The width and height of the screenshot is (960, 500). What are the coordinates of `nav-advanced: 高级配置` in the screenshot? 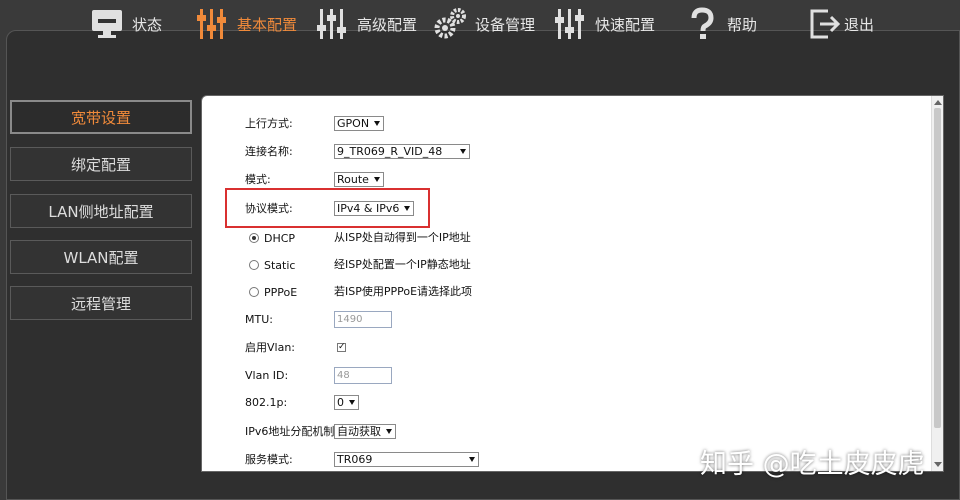 It's located at (366, 24).